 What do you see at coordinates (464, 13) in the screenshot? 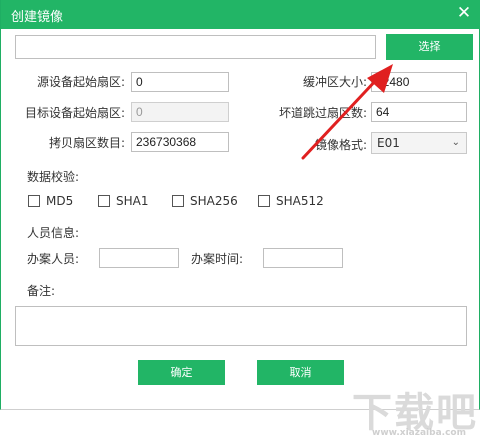
I see `close-icon: ✕` at bounding box center [464, 13].